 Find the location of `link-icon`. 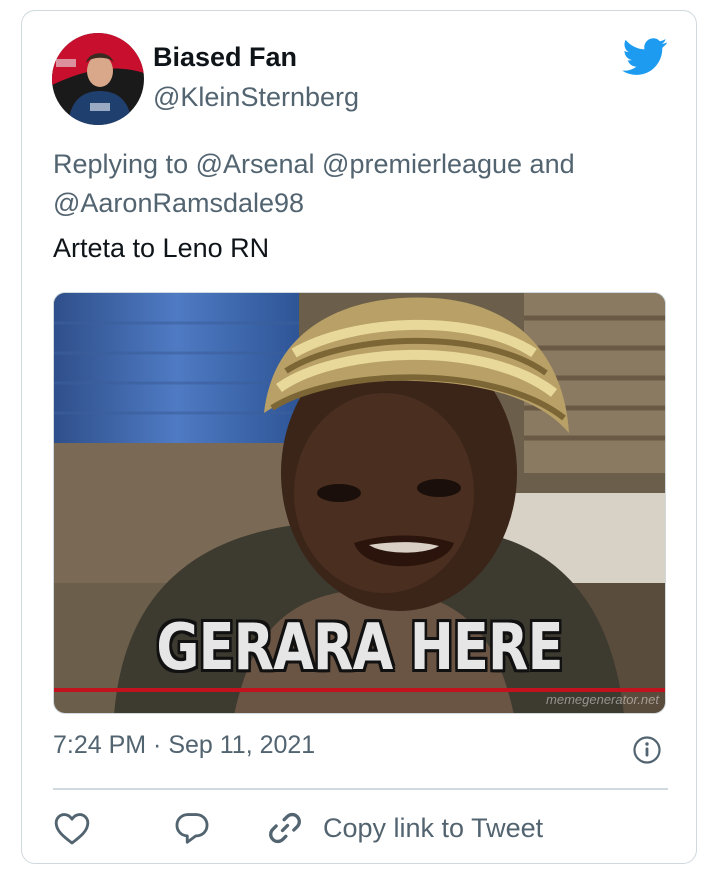

link-icon is located at coordinates (285, 828).